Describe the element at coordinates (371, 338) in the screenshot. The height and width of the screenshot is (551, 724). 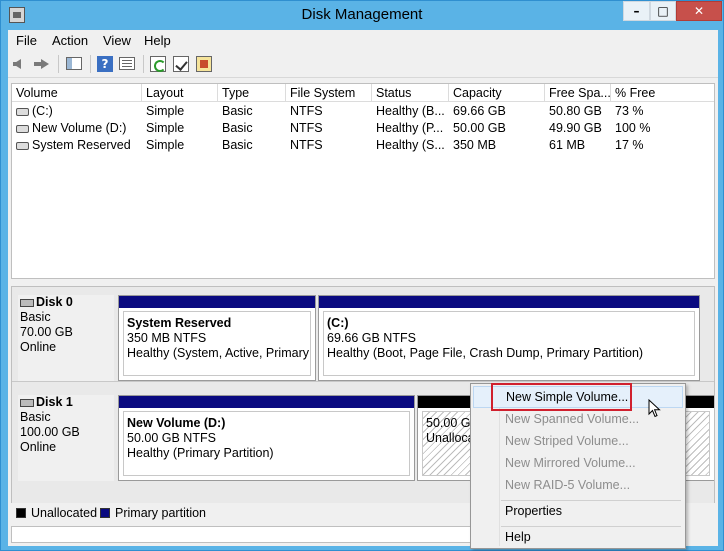
I see `partition-detail: 69.66 GB NTFS` at that location.